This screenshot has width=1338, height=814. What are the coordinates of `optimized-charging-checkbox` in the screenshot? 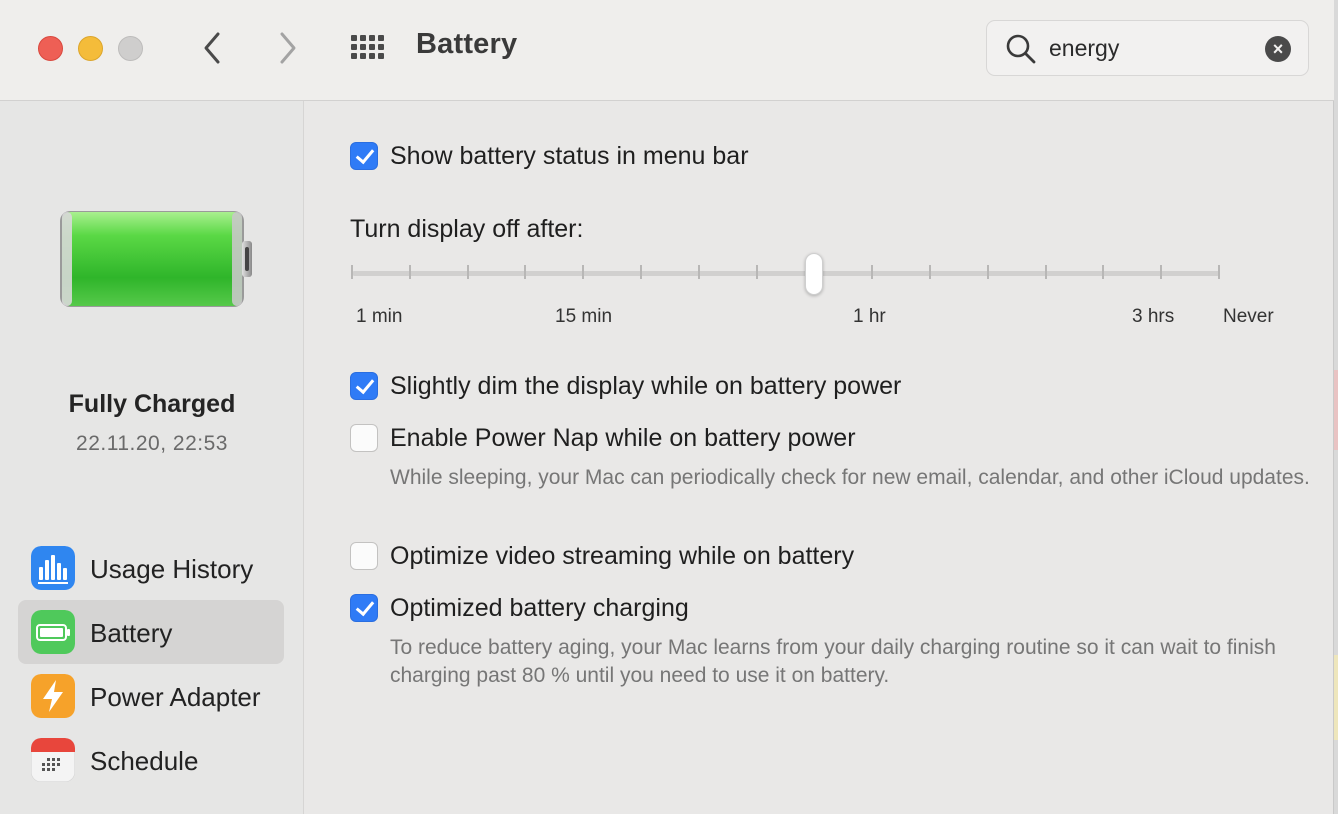 It's located at (364, 608).